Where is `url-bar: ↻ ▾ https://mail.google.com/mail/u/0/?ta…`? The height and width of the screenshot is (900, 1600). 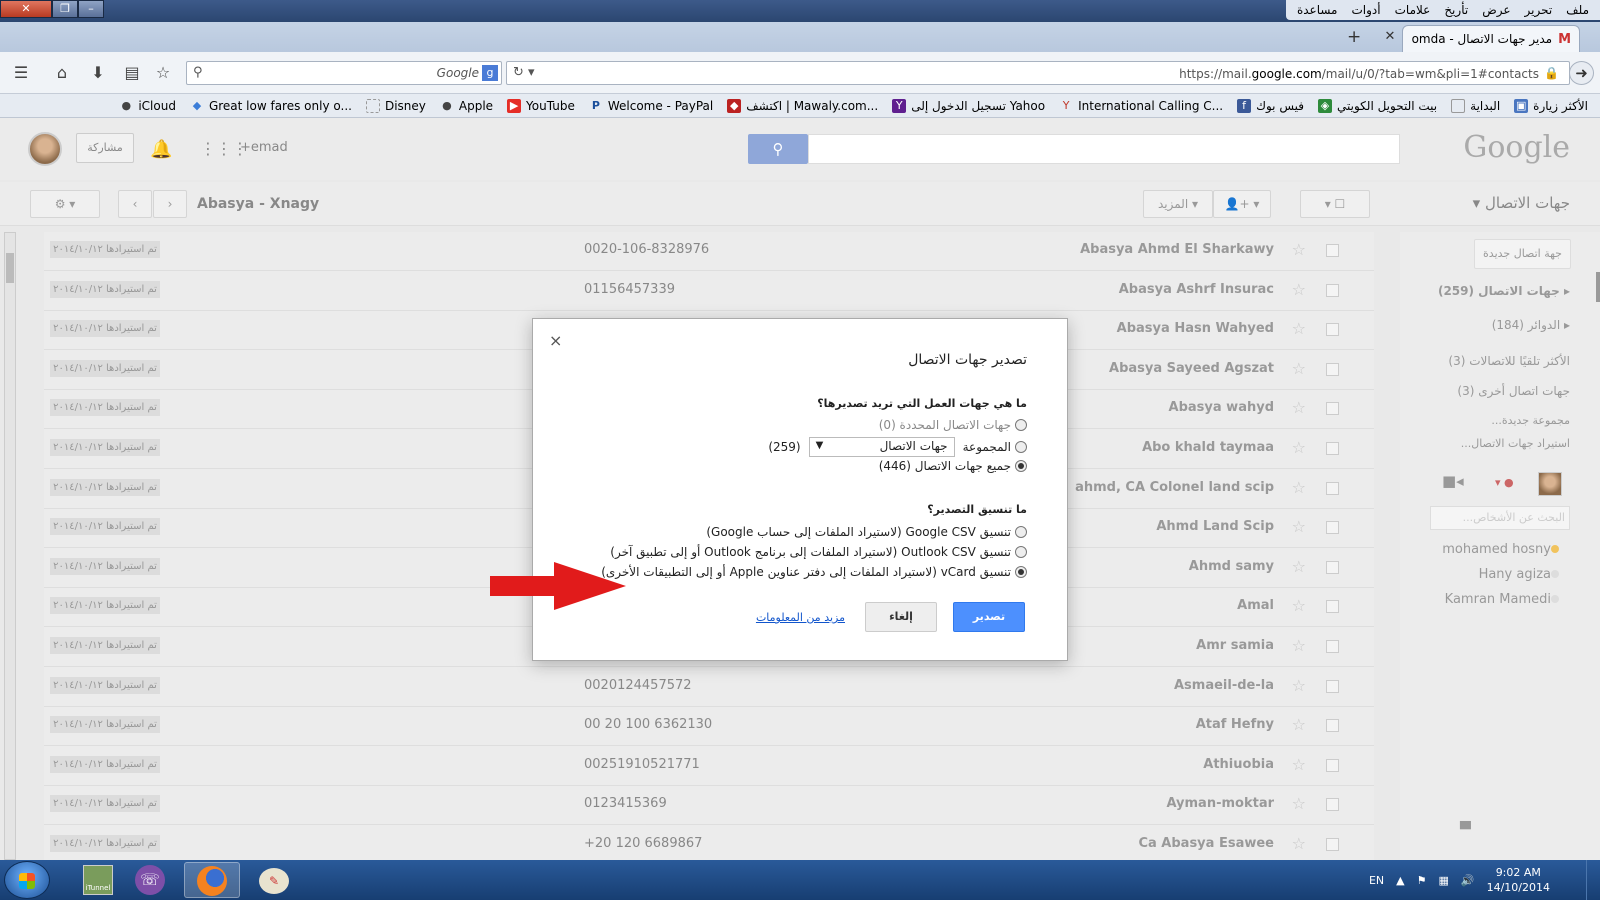 url-bar: ↻ ▾ https://mail.google.com/mail/u/0/?ta… is located at coordinates (1038, 73).